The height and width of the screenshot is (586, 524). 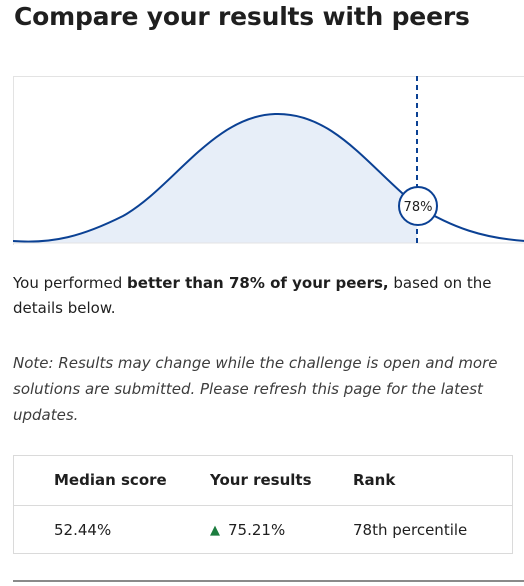 What do you see at coordinates (110, 480) in the screenshot?
I see `header-median-score: Median score` at bounding box center [110, 480].